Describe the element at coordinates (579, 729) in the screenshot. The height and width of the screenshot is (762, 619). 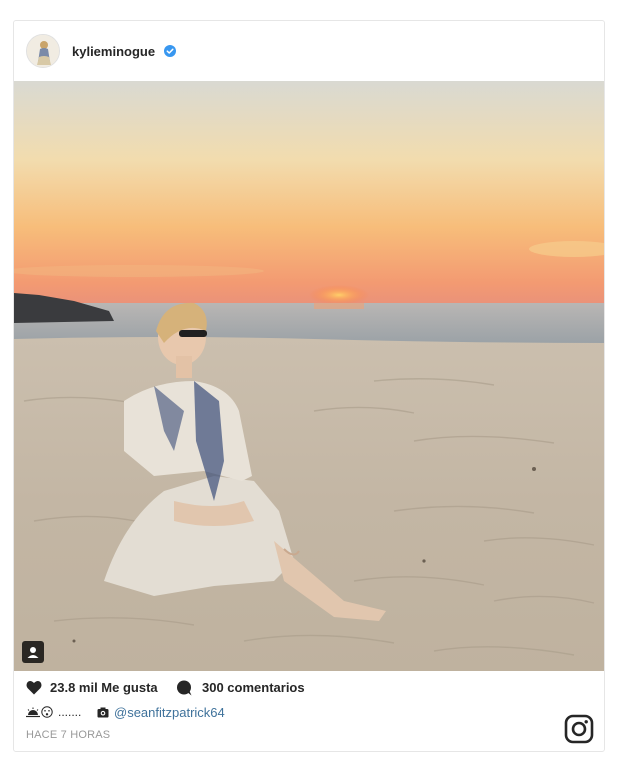
I see `instagram-icon` at that location.